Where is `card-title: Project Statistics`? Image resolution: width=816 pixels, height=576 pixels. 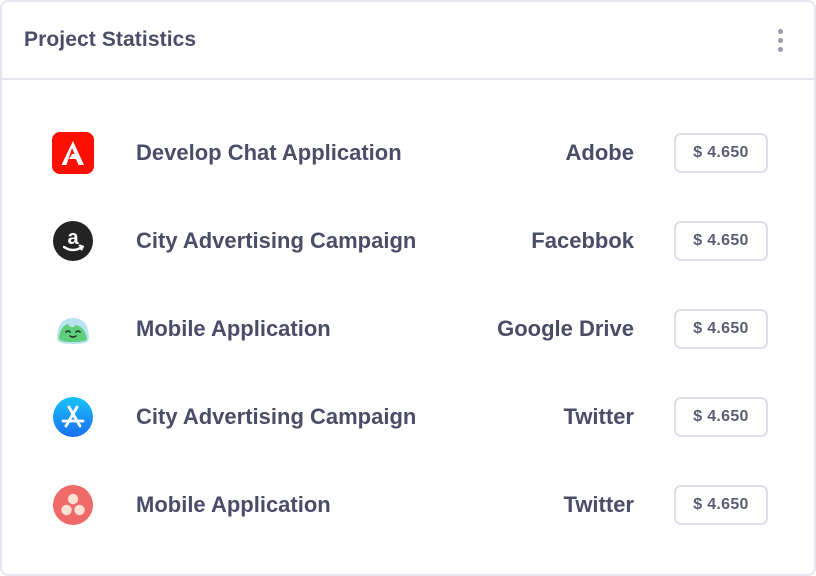
card-title: Project Statistics is located at coordinates (110, 39).